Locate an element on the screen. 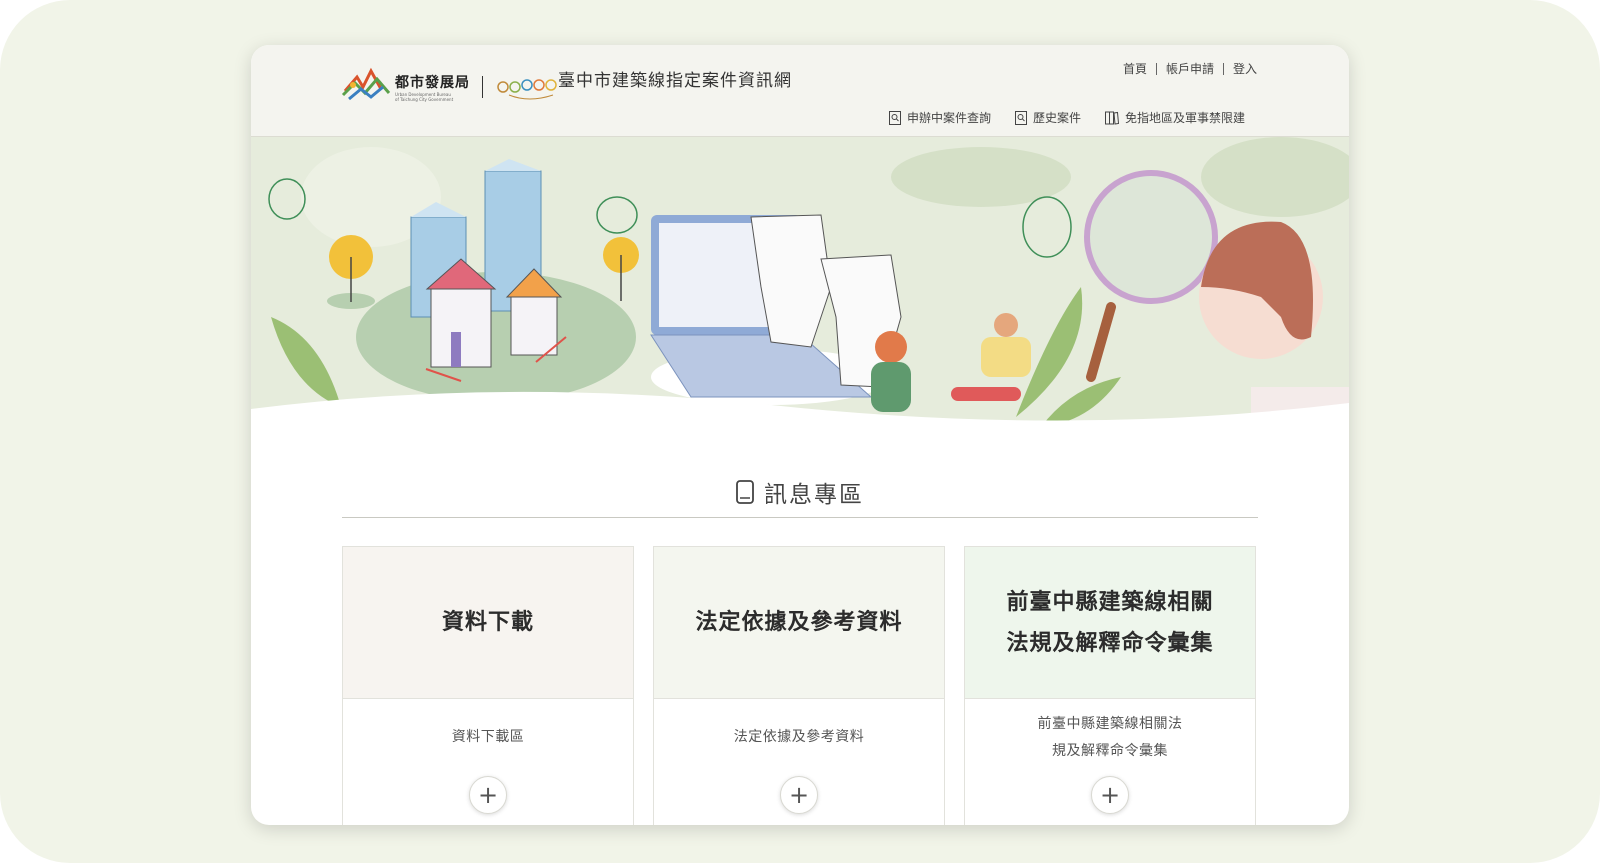 The image size is (1600, 863). card-description-text: 規及解釋命令彙集 is located at coordinates (1110, 750).